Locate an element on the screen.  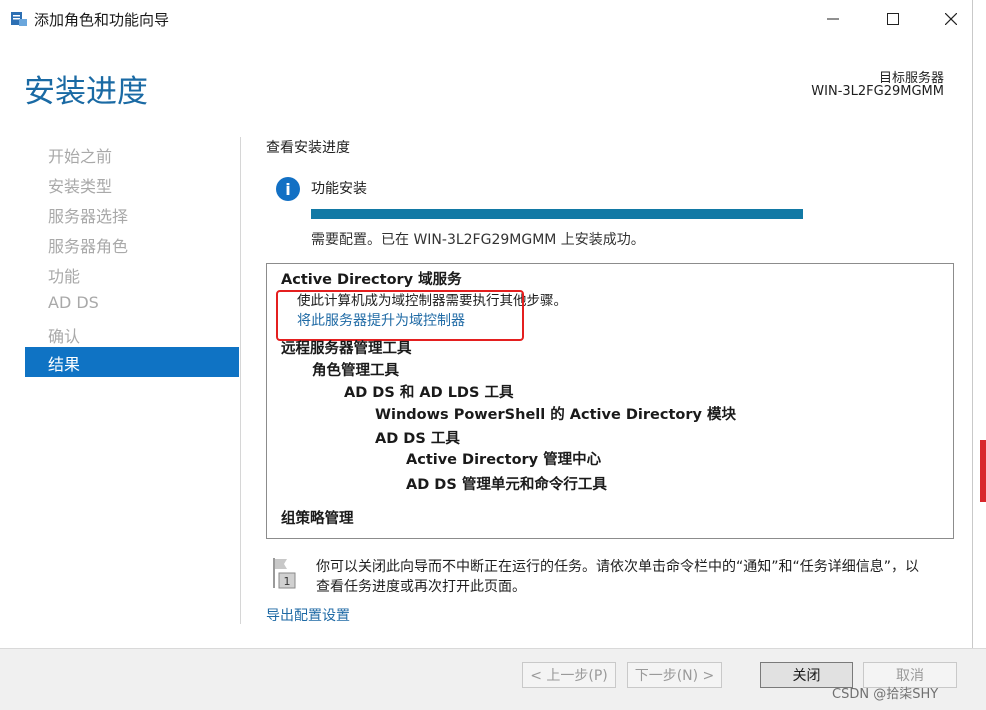
sidebar-step-before-you-begin: 开始之前 is located at coordinates (80, 156).